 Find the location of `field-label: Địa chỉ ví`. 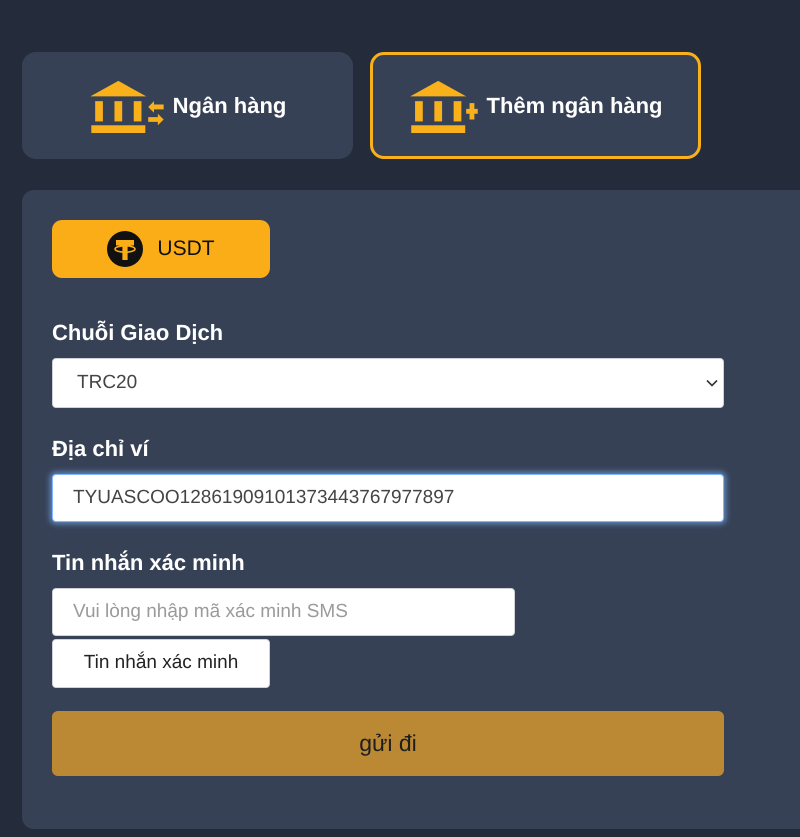

field-label: Địa chỉ ví is located at coordinates (101, 449).